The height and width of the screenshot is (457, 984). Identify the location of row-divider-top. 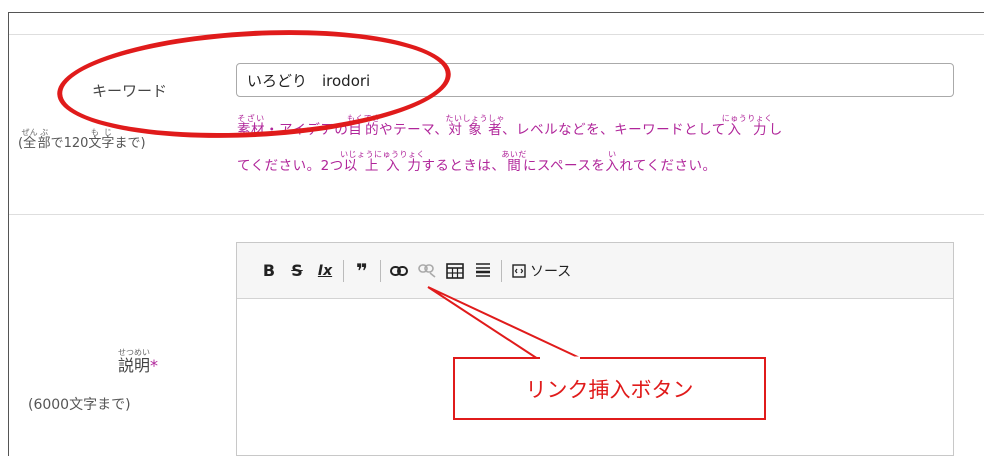
(496, 34).